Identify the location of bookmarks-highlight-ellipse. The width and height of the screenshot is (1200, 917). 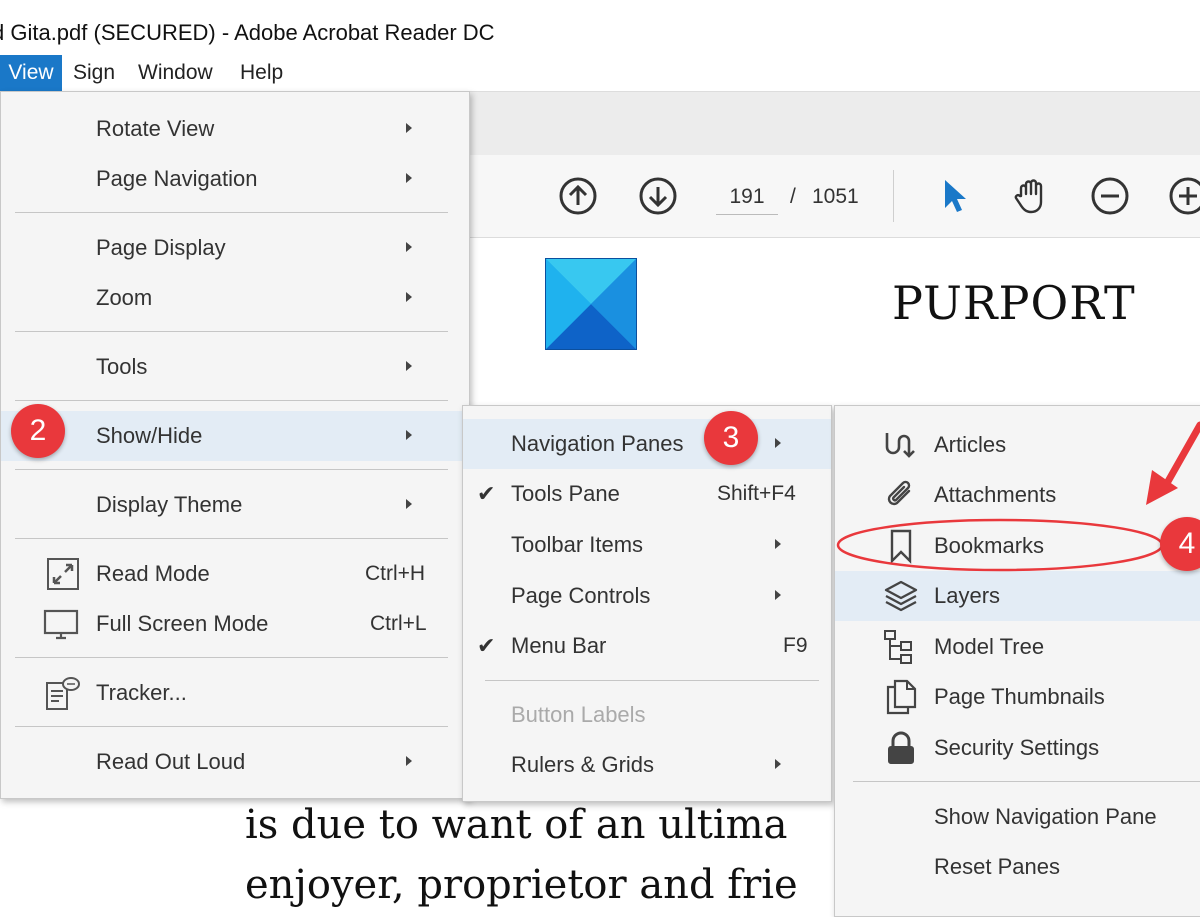
(1000, 545).